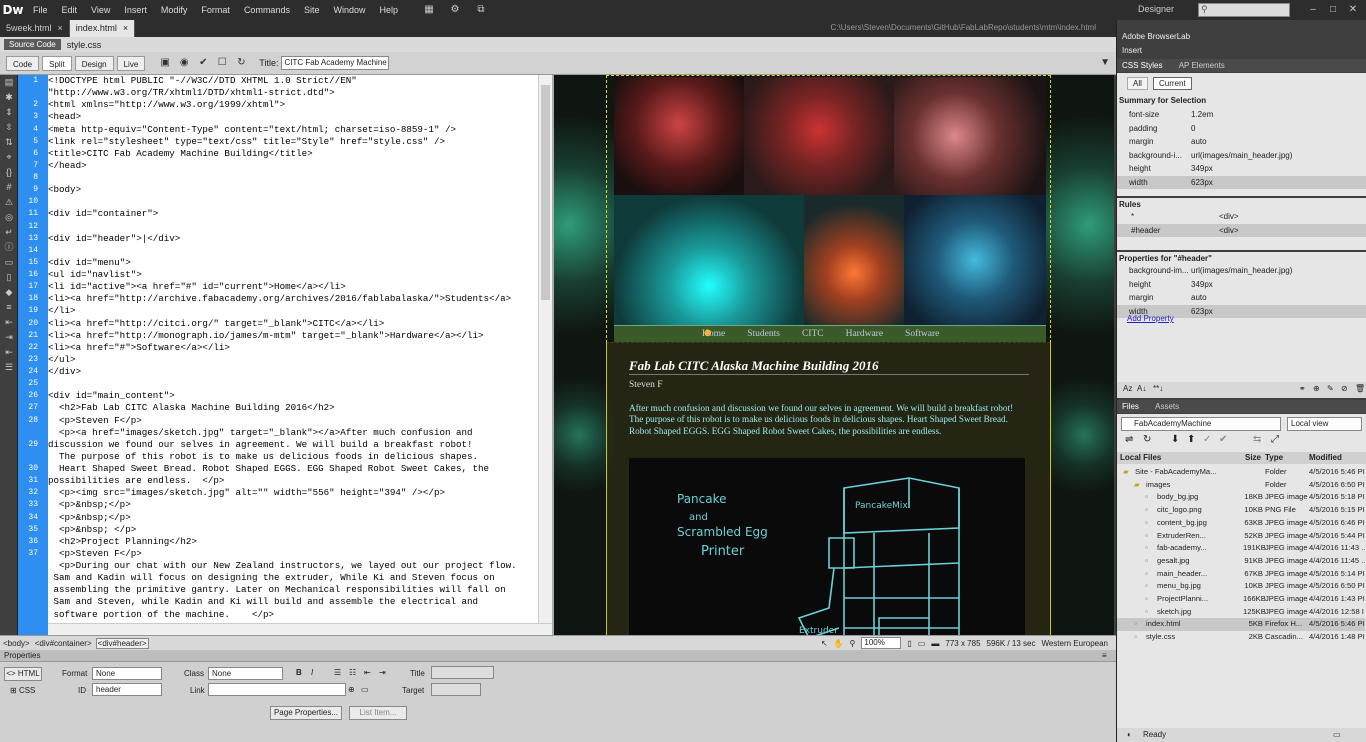 Image resolution: width=1366 pixels, height=742 pixels. I want to click on move-css-icon: ⇤, so click(9, 322).